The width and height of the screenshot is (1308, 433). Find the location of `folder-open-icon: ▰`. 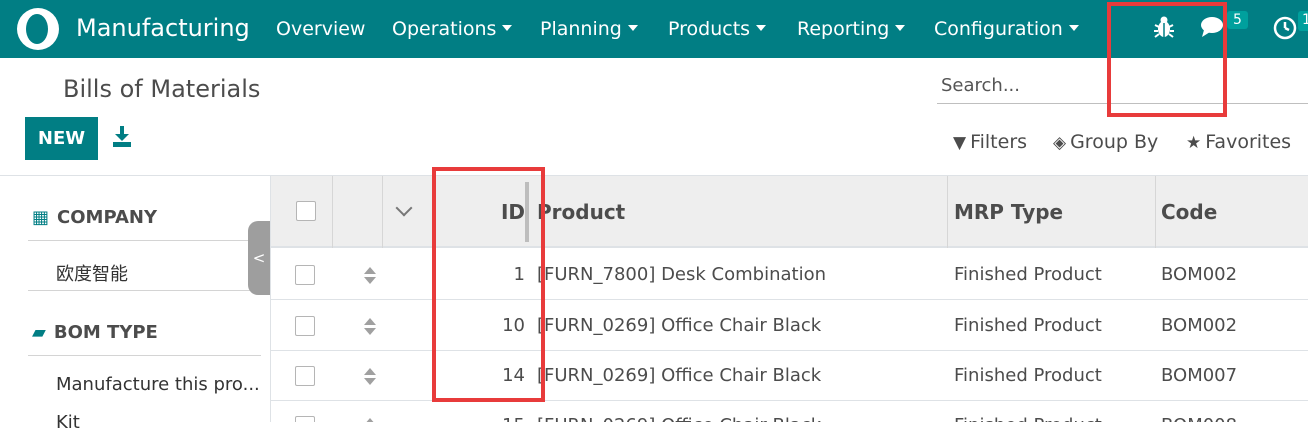

folder-open-icon: ▰ is located at coordinates (39, 332).